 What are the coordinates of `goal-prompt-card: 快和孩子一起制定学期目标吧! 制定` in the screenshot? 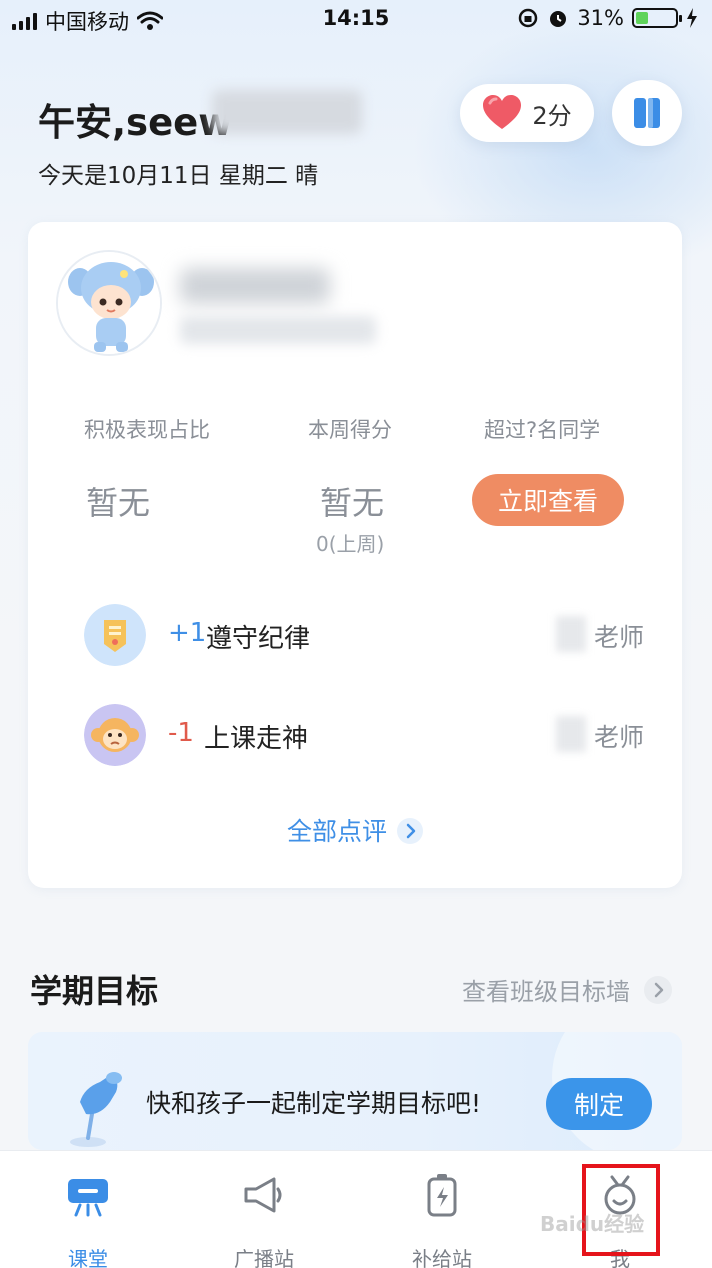 It's located at (355, 1091).